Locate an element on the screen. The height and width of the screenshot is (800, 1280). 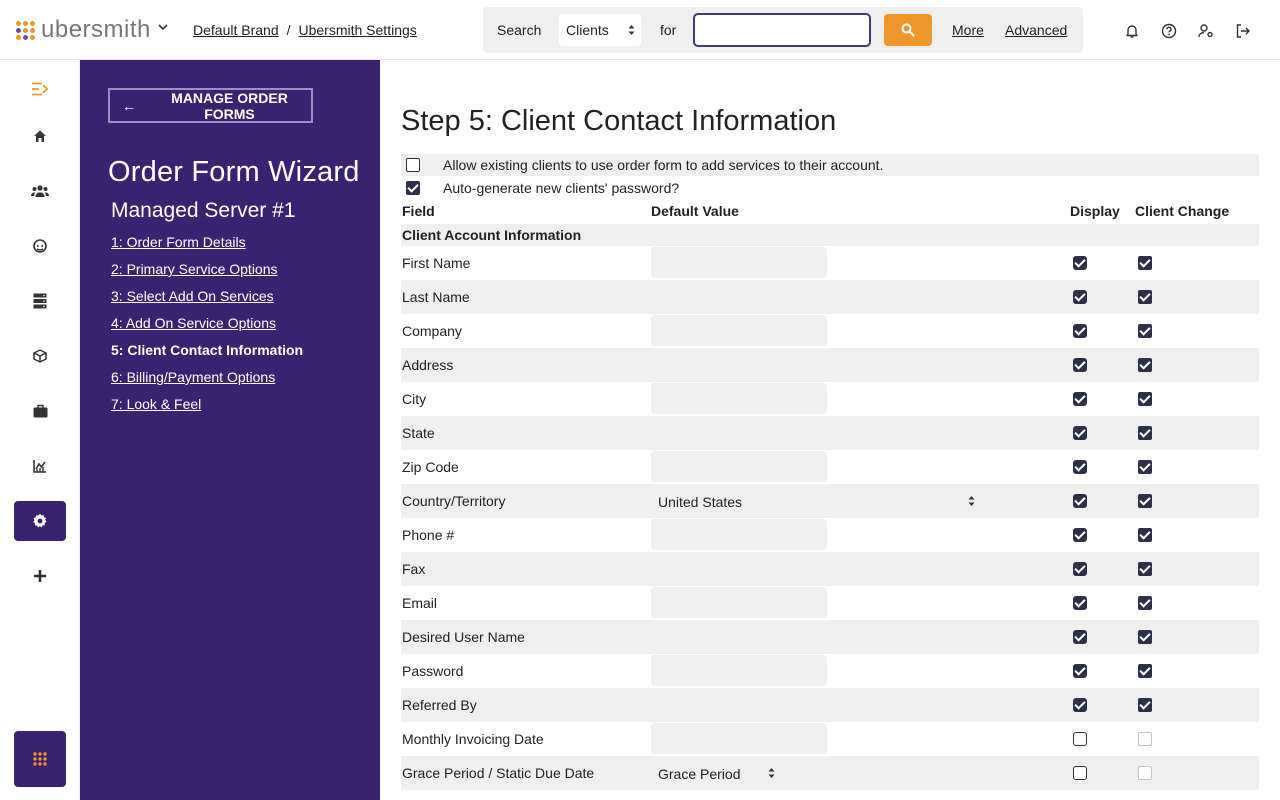
search-input is located at coordinates (782, 30).